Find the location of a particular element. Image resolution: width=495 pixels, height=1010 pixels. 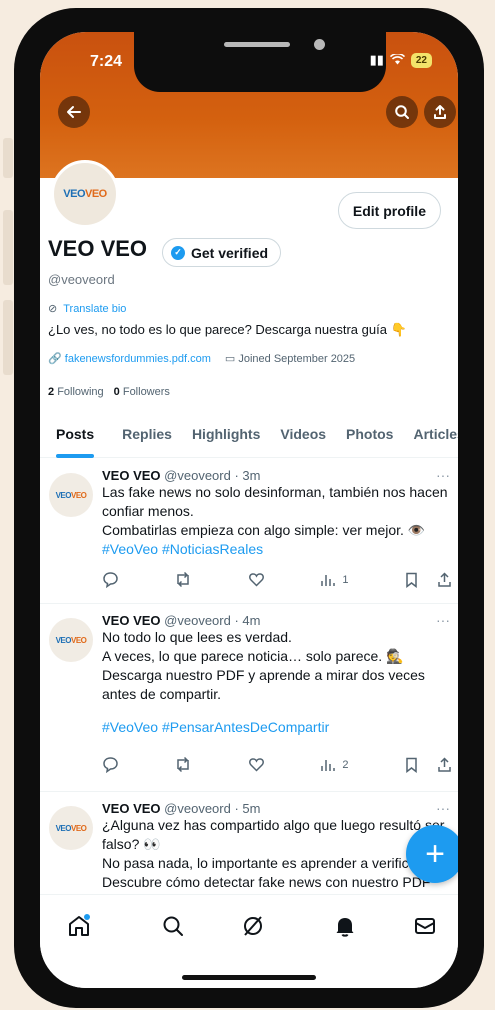

edit-profile-button: Edit profile is located at coordinates (389, 210).